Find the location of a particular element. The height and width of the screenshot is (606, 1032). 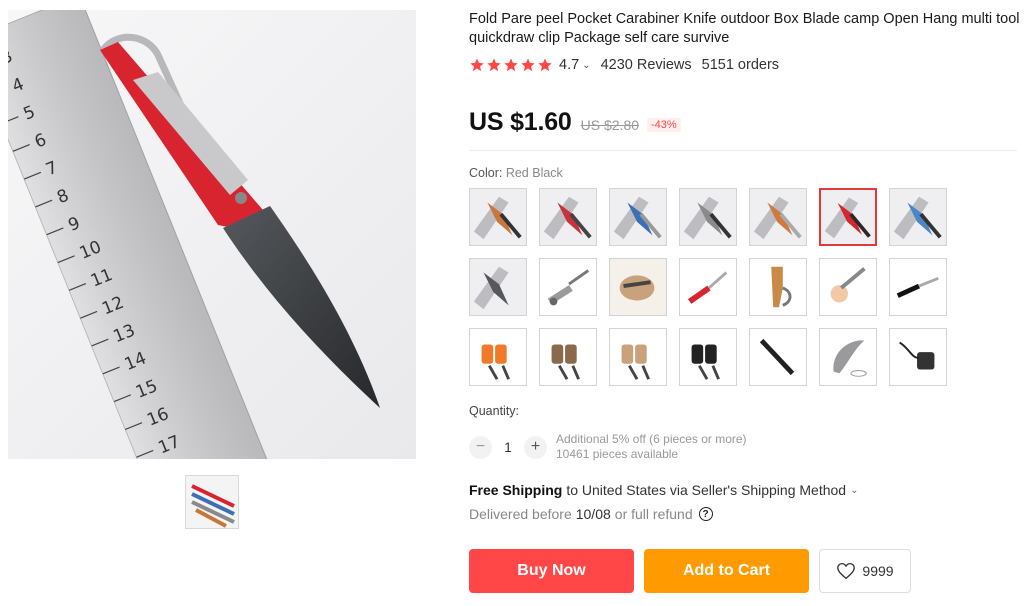

reviews-link: 4230 Reviews is located at coordinates (646, 65).